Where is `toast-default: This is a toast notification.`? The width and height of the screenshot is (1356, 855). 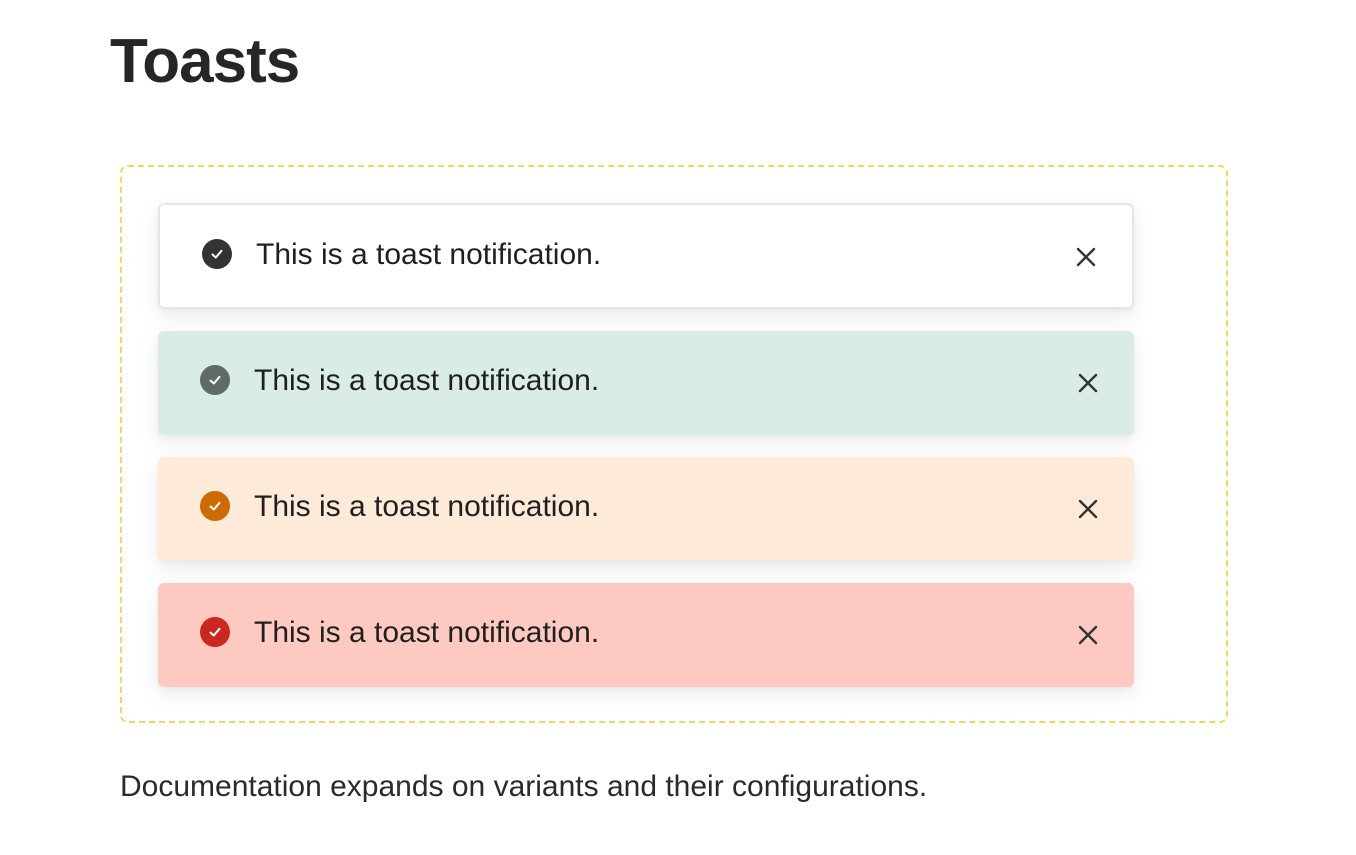 toast-default: This is a toast notification. is located at coordinates (646, 256).